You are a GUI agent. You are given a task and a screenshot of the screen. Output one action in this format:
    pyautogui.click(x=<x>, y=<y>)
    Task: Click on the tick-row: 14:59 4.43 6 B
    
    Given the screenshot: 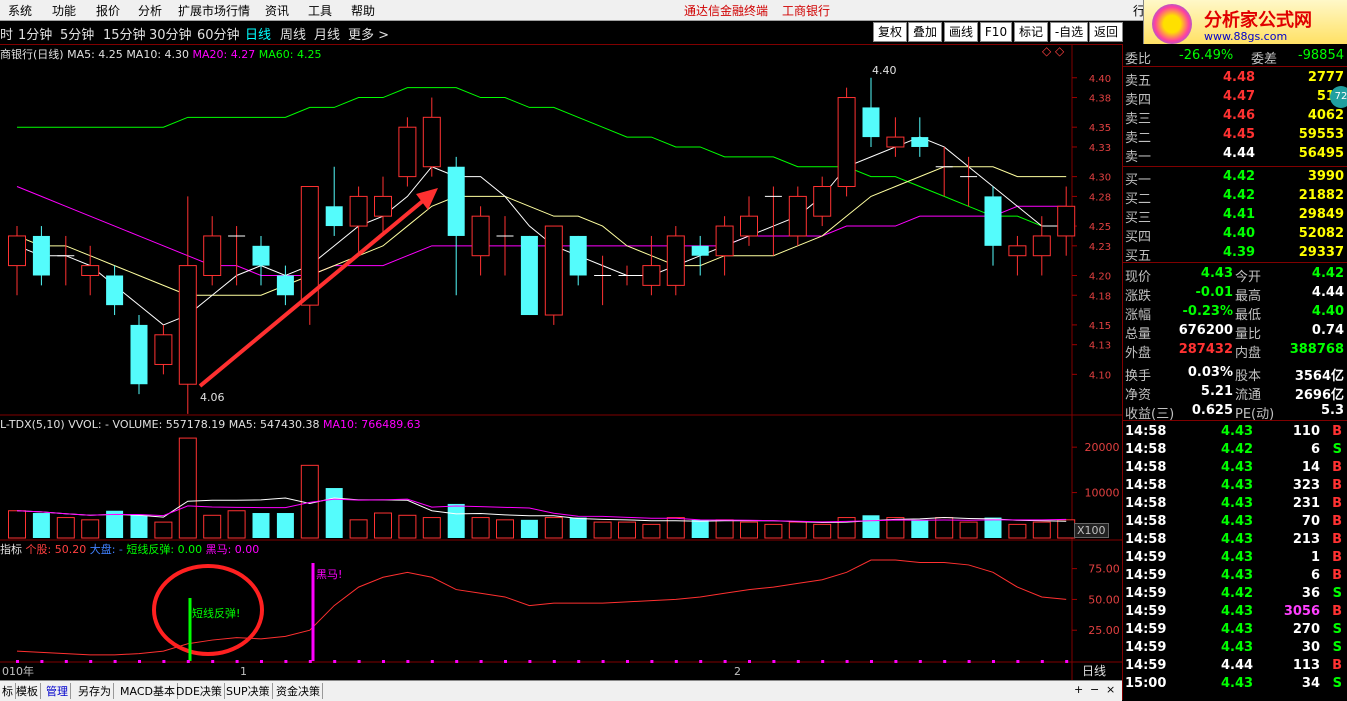 What is the action you would take?
    pyautogui.click(x=1235, y=577)
    